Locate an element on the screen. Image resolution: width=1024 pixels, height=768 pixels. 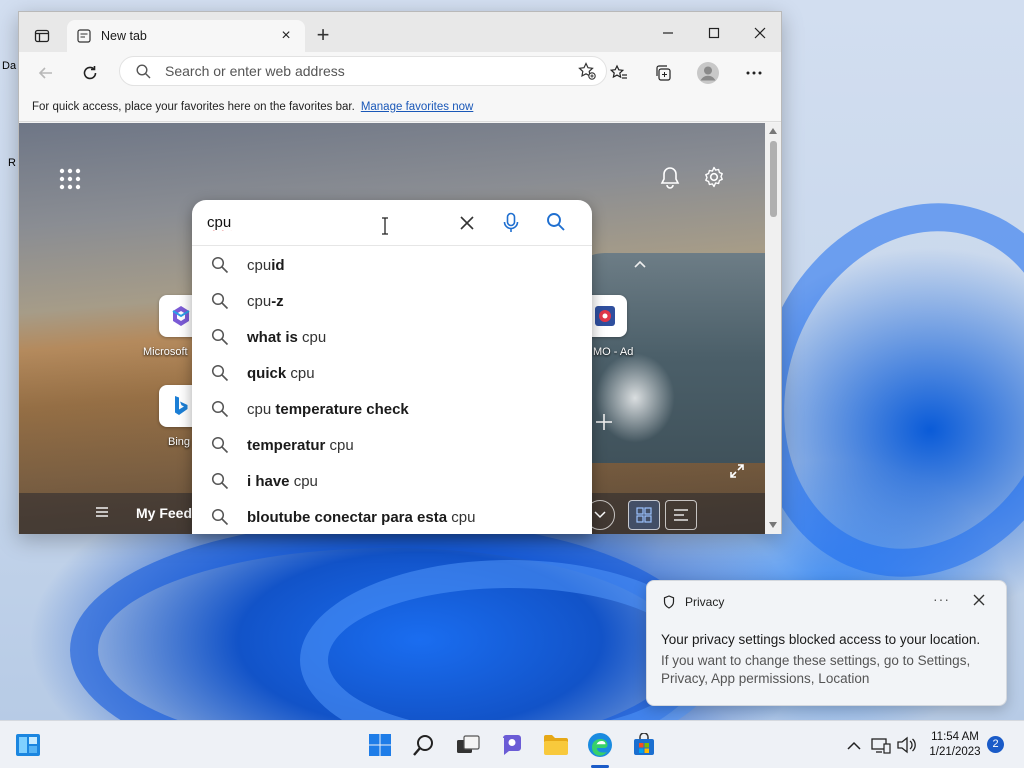
minimize-icon is located at coordinates (668, 33).